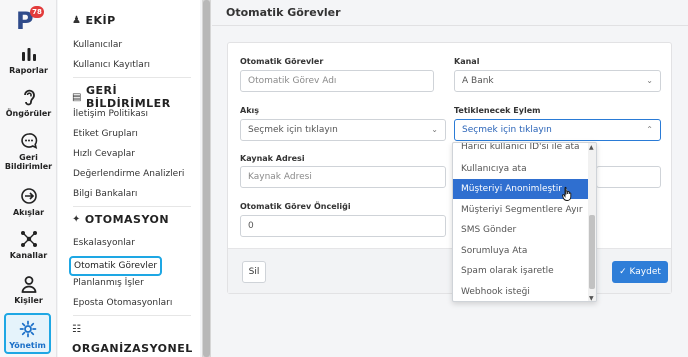 The height and width of the screenshot is (357, 688). What do you see at coordinates (28, 113) in the screenshot?
I see `rail-label-predictors: Öngörüler` at bounding box center [28, 113].